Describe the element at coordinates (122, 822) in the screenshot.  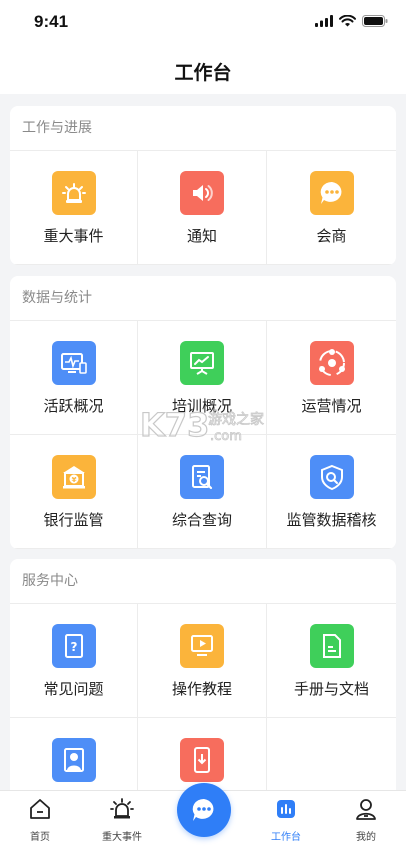
I see `tab-major-events: 重大事件` at that location.